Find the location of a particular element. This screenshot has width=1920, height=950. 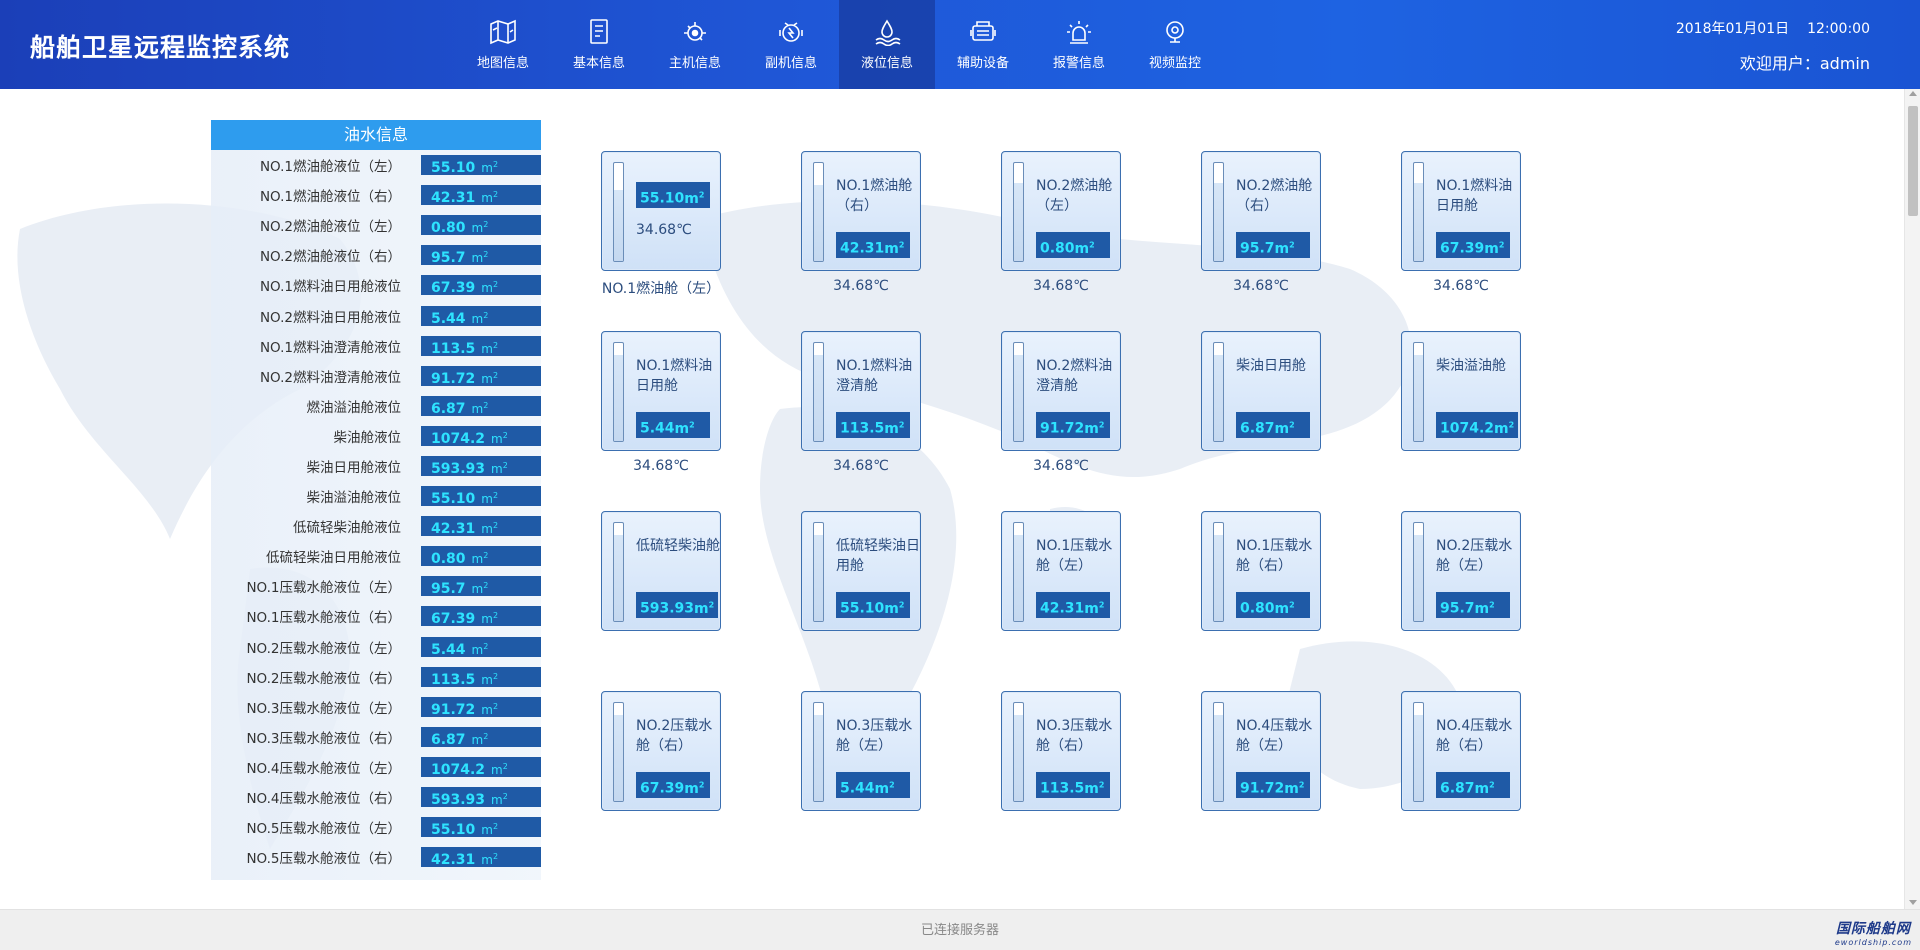

panel-row: NO.1燃料油日用舱液位 67.39 m2 is located at coordinates (376, 285).